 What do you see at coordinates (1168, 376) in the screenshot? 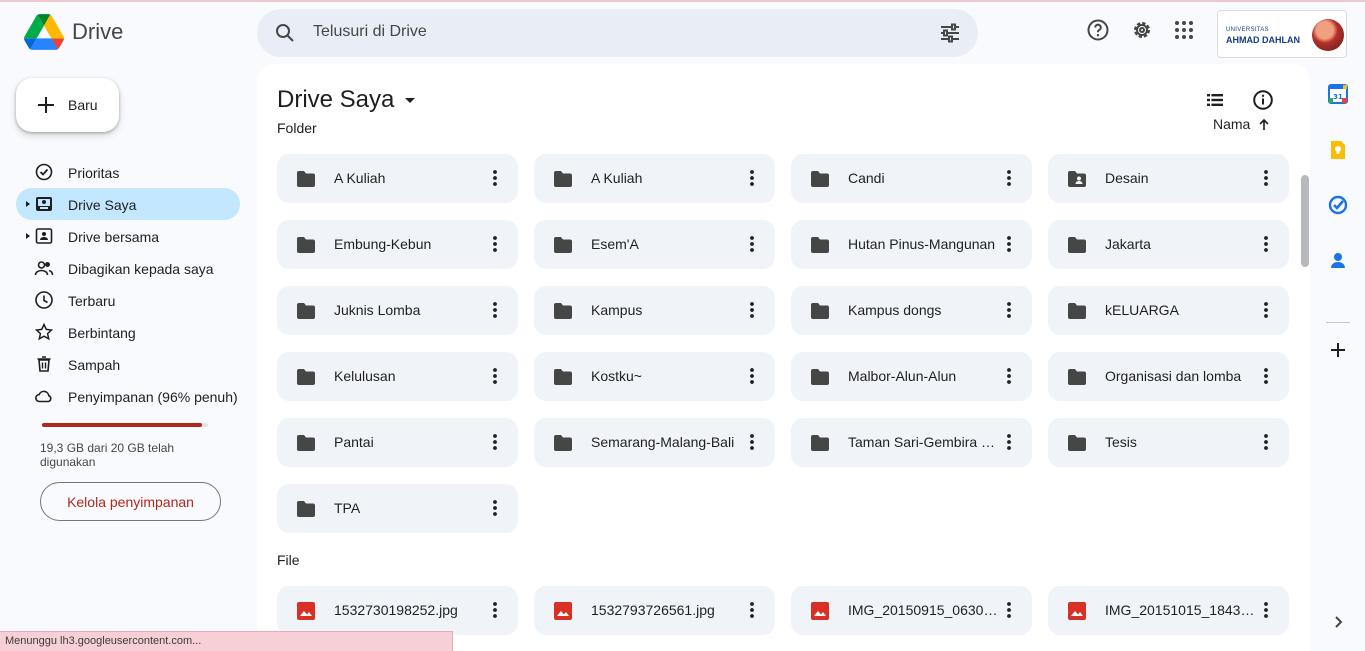
I see `folder-tile: Organisasi dan lomba` at bounding box center [1168, 376].